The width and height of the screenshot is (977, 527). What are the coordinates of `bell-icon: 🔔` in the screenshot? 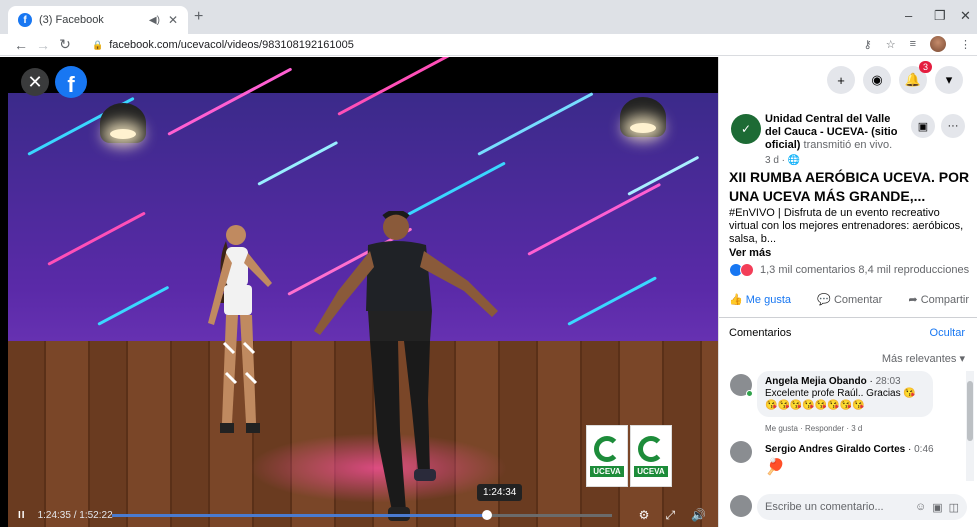 It's located at (913, 79).